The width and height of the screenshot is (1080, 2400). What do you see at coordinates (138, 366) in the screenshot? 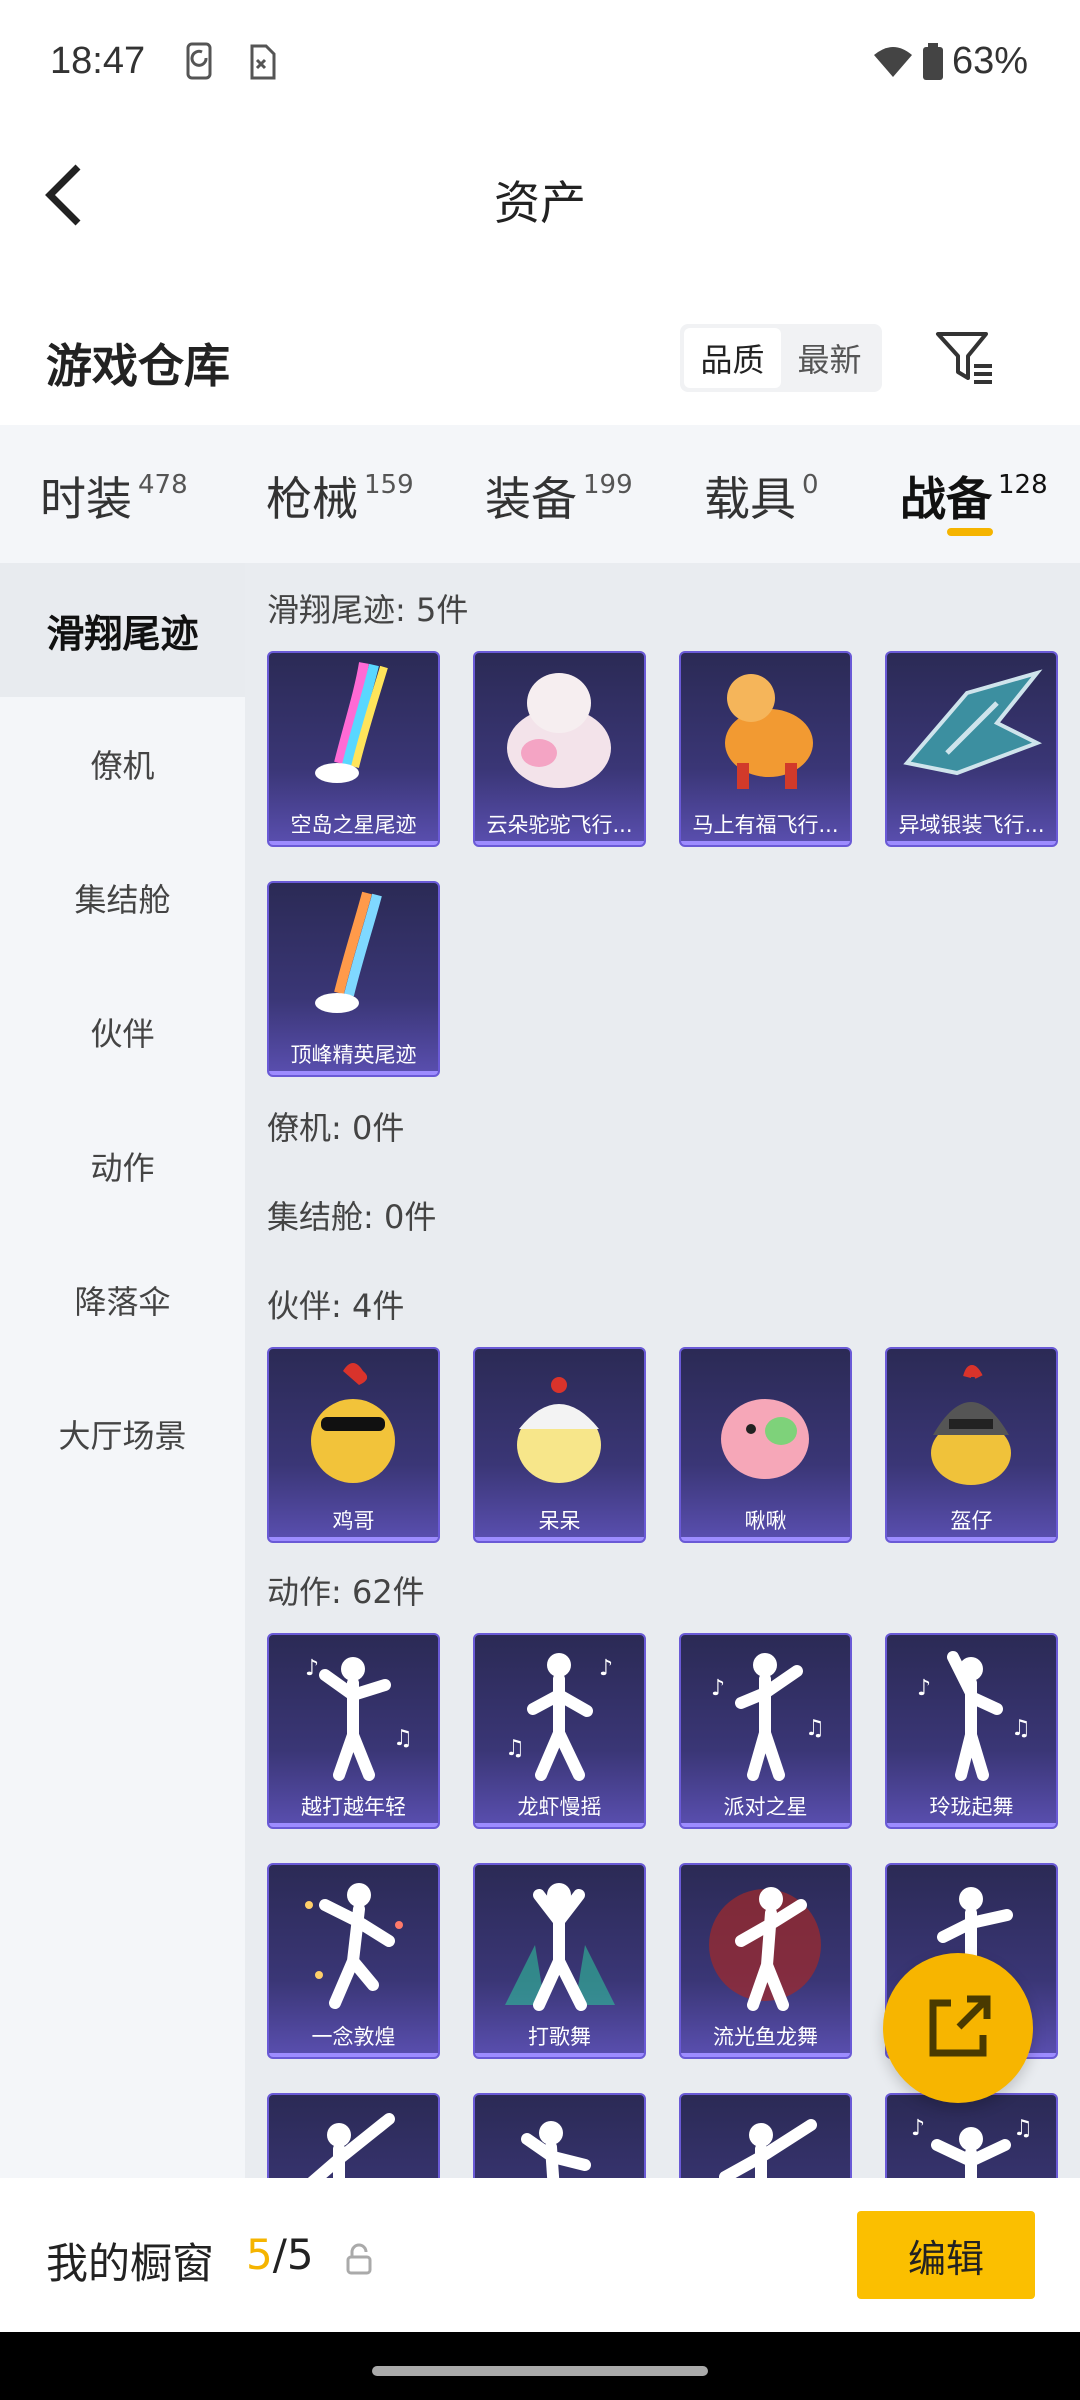
I see `warehouse-title: 游戏仓库` at bounding box center [138, 366].